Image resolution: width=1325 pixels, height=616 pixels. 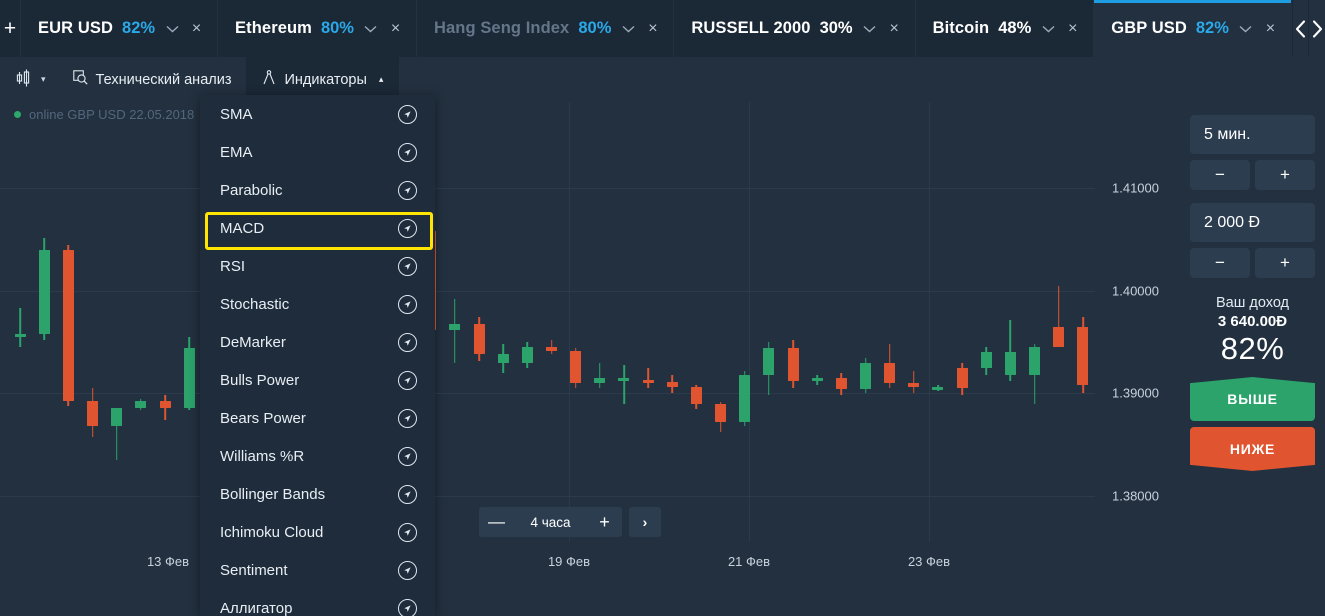 I want to click on investment-amount-field: 2 000 Ð, so click(x=1252, y=222).